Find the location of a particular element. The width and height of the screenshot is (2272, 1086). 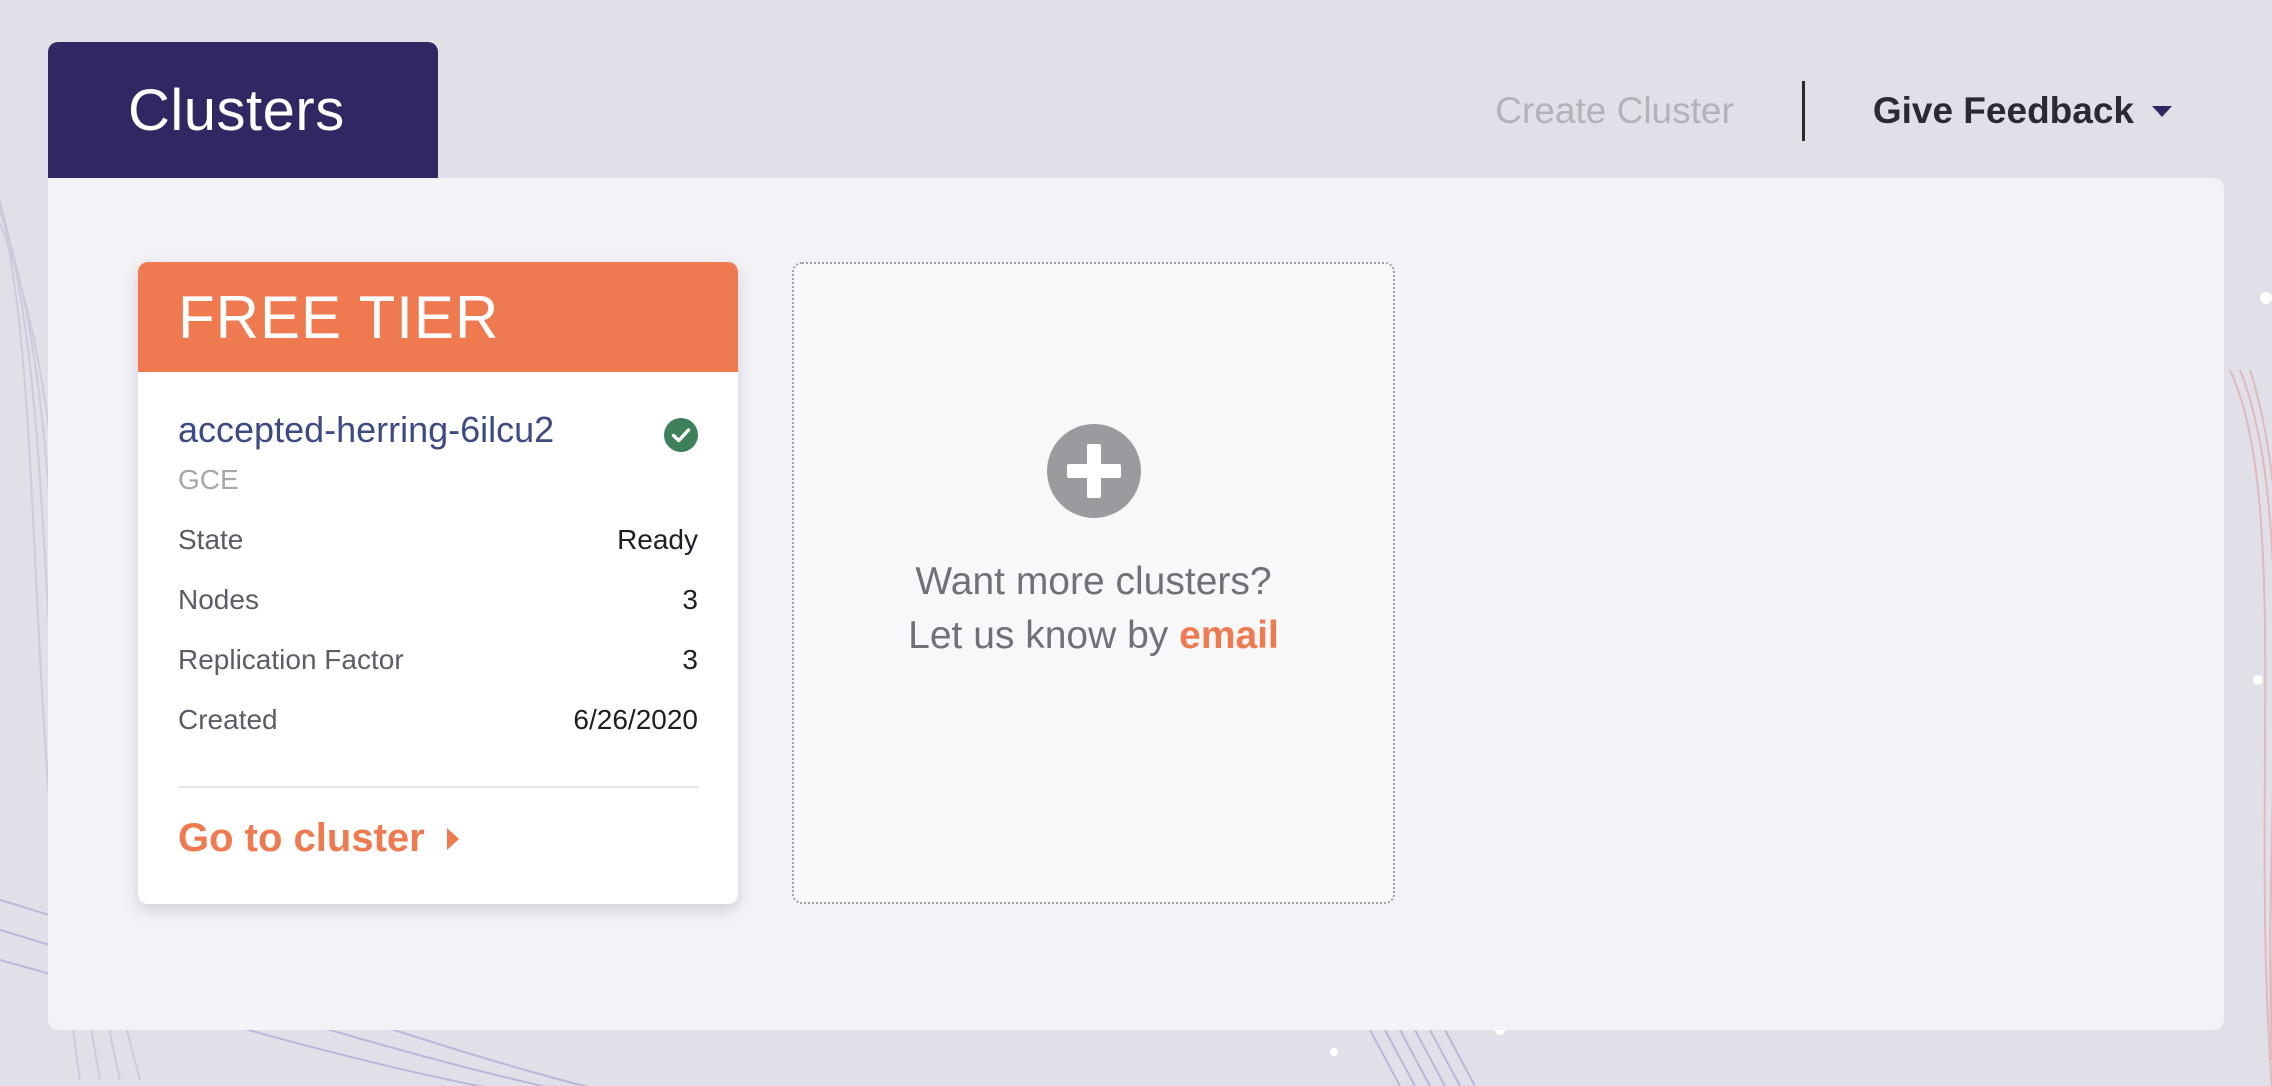

tier-label: FREE TIER is located at coordinates (339, 317).